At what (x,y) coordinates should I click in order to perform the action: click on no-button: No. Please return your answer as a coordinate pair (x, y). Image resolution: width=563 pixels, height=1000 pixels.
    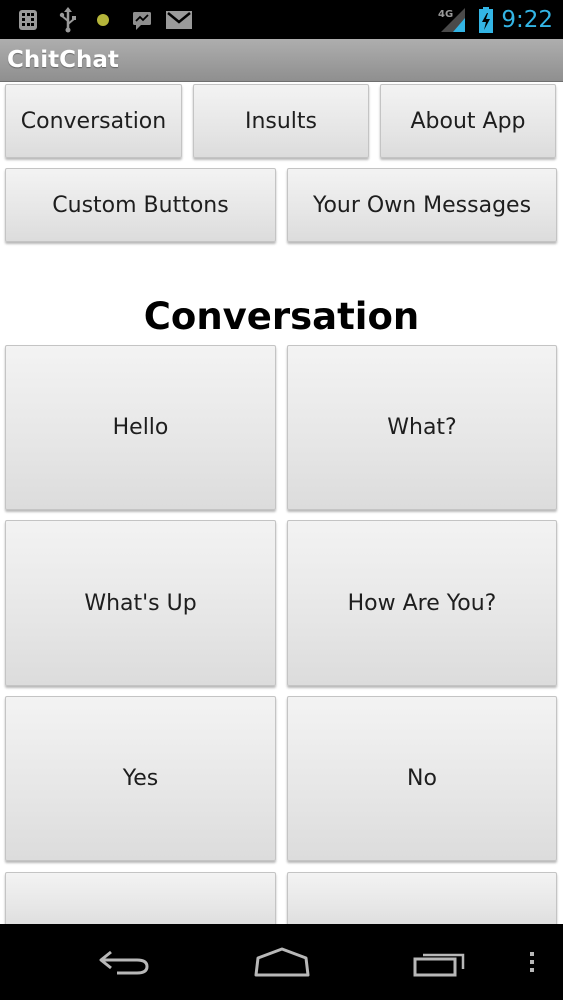
    Looking at the image, I should click on (422, 778).